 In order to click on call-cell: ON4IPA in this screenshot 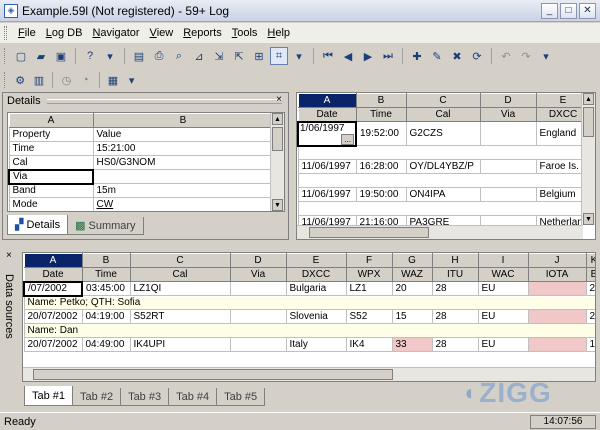, I will do `click(443, 194)`.